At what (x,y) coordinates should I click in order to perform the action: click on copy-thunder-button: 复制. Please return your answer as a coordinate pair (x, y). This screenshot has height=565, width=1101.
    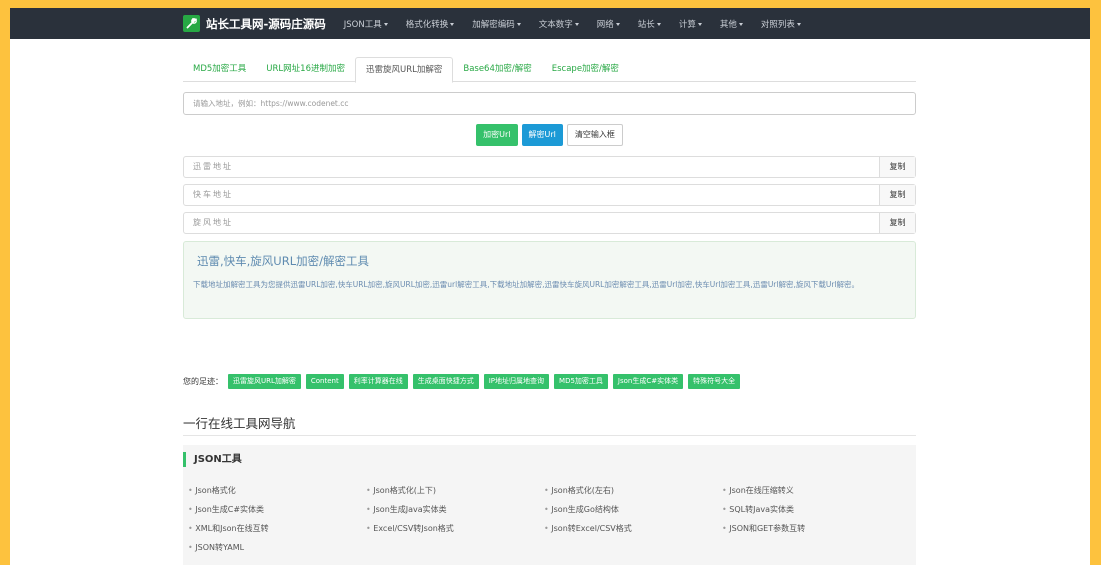
    Looking at the image, I should click on (897, 167).